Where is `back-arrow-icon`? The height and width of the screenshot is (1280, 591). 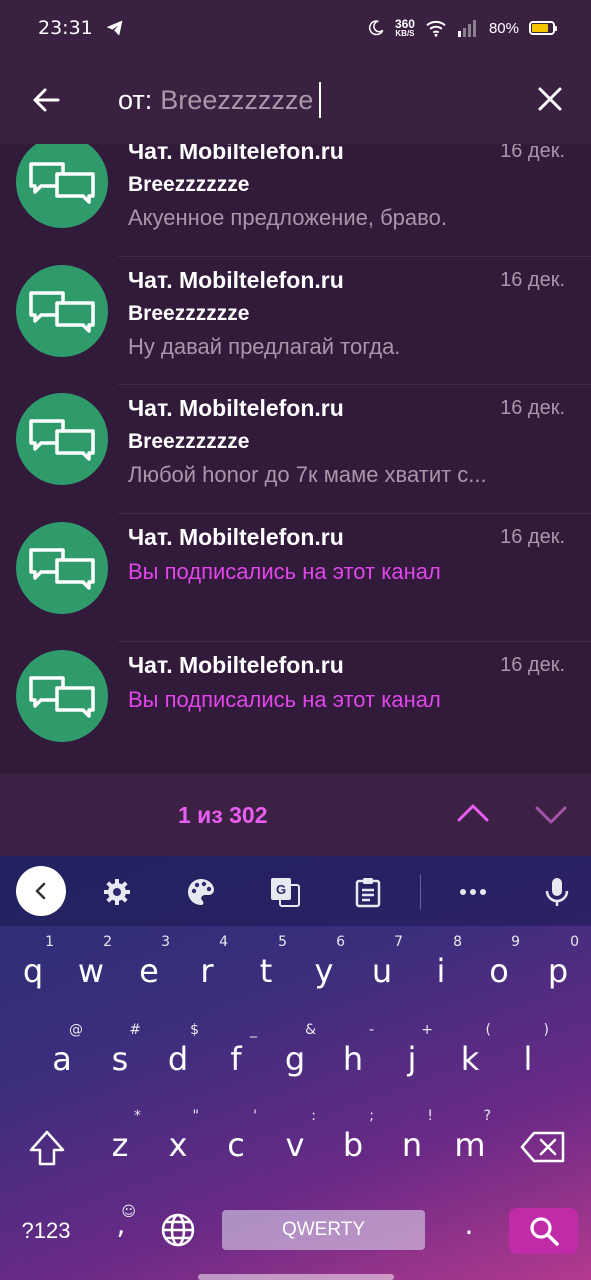
back-arrow-icon is located at coordinates (46, 100).